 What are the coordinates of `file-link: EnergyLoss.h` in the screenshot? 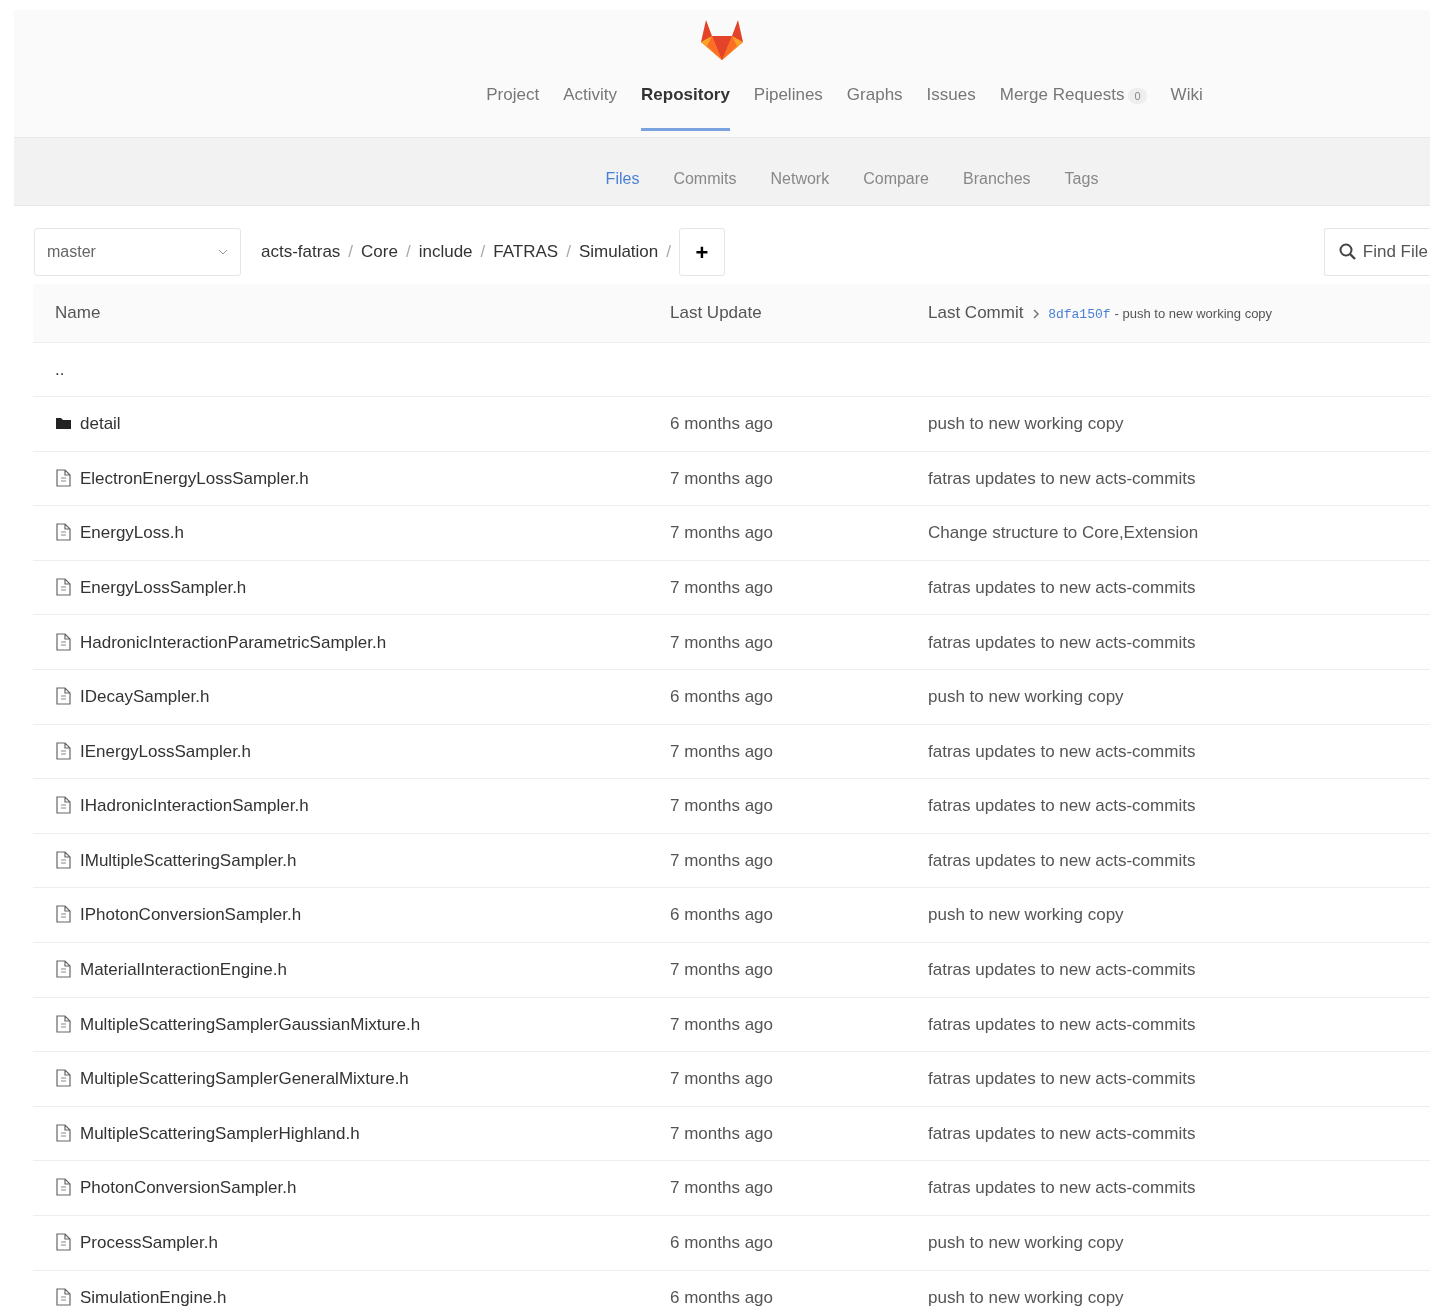 It's located at (132, 533).